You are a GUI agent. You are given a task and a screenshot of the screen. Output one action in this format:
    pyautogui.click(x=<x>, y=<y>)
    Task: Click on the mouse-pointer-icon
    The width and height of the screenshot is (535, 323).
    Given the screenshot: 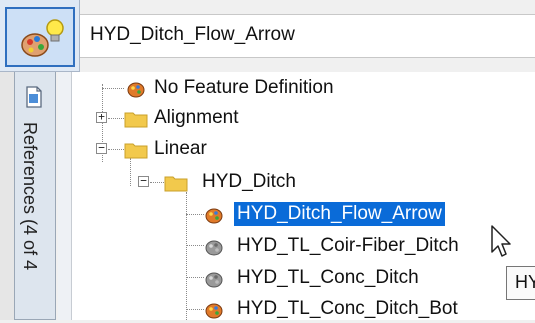 What is the action you would take?
    pyautogui.click(x=501, y=241)
    